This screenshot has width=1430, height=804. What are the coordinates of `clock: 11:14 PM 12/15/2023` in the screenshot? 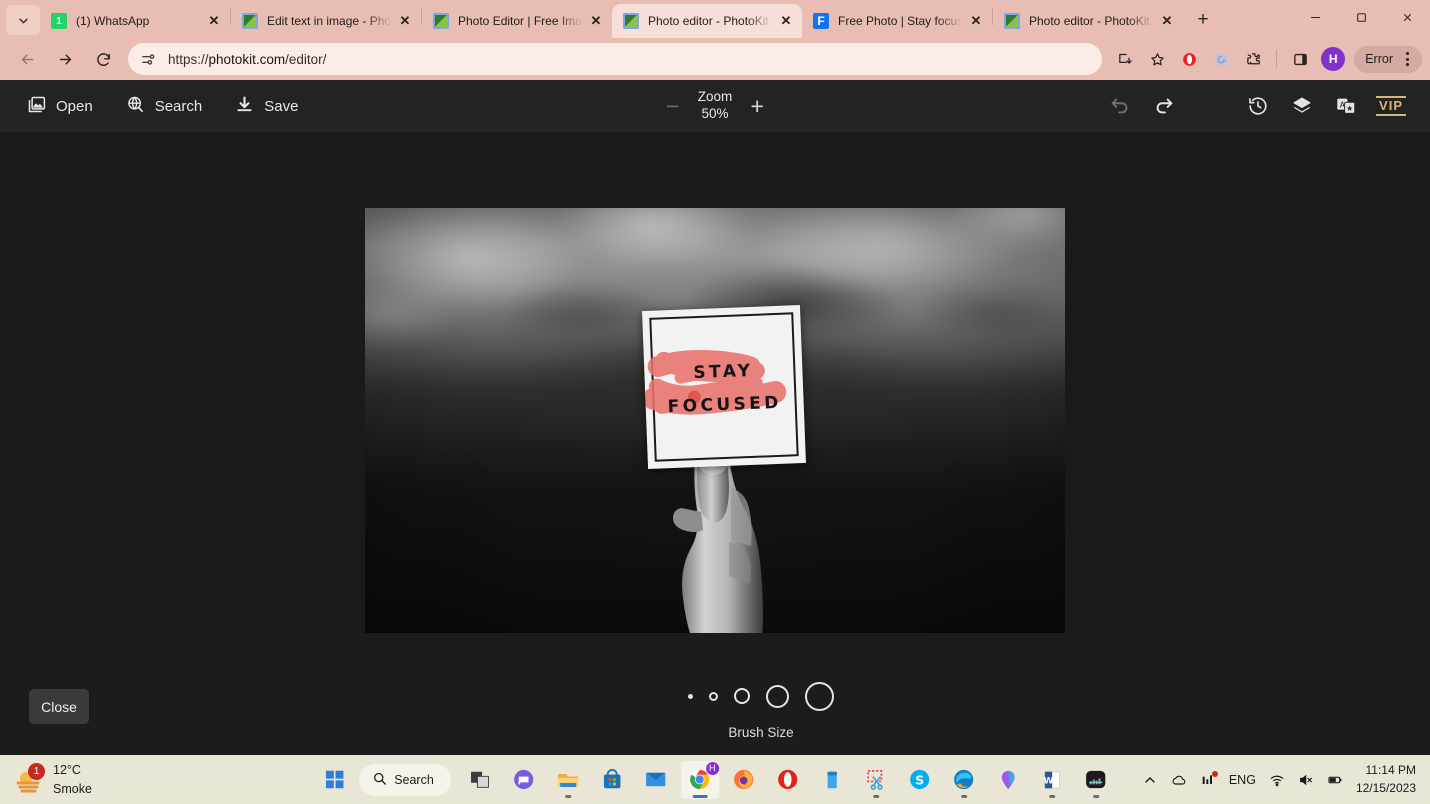 It's located at (1386, 779).